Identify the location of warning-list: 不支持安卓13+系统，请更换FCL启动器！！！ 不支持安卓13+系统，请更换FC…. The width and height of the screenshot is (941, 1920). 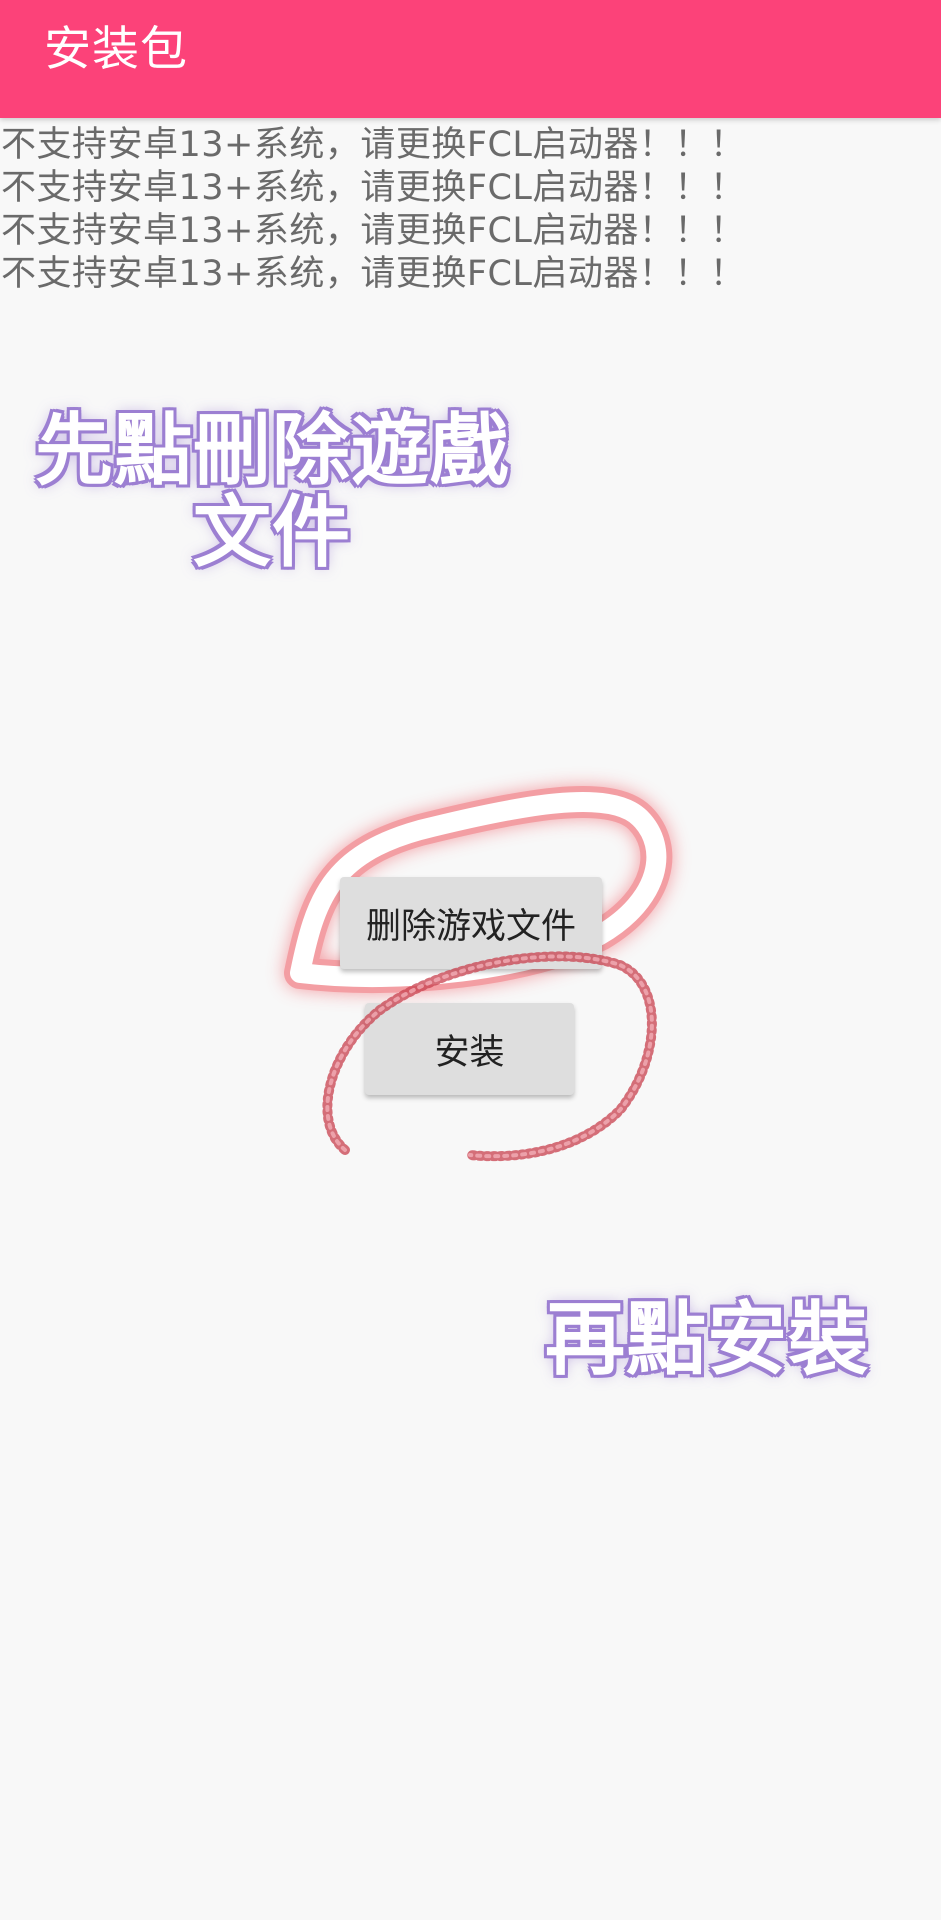
(471, 210).